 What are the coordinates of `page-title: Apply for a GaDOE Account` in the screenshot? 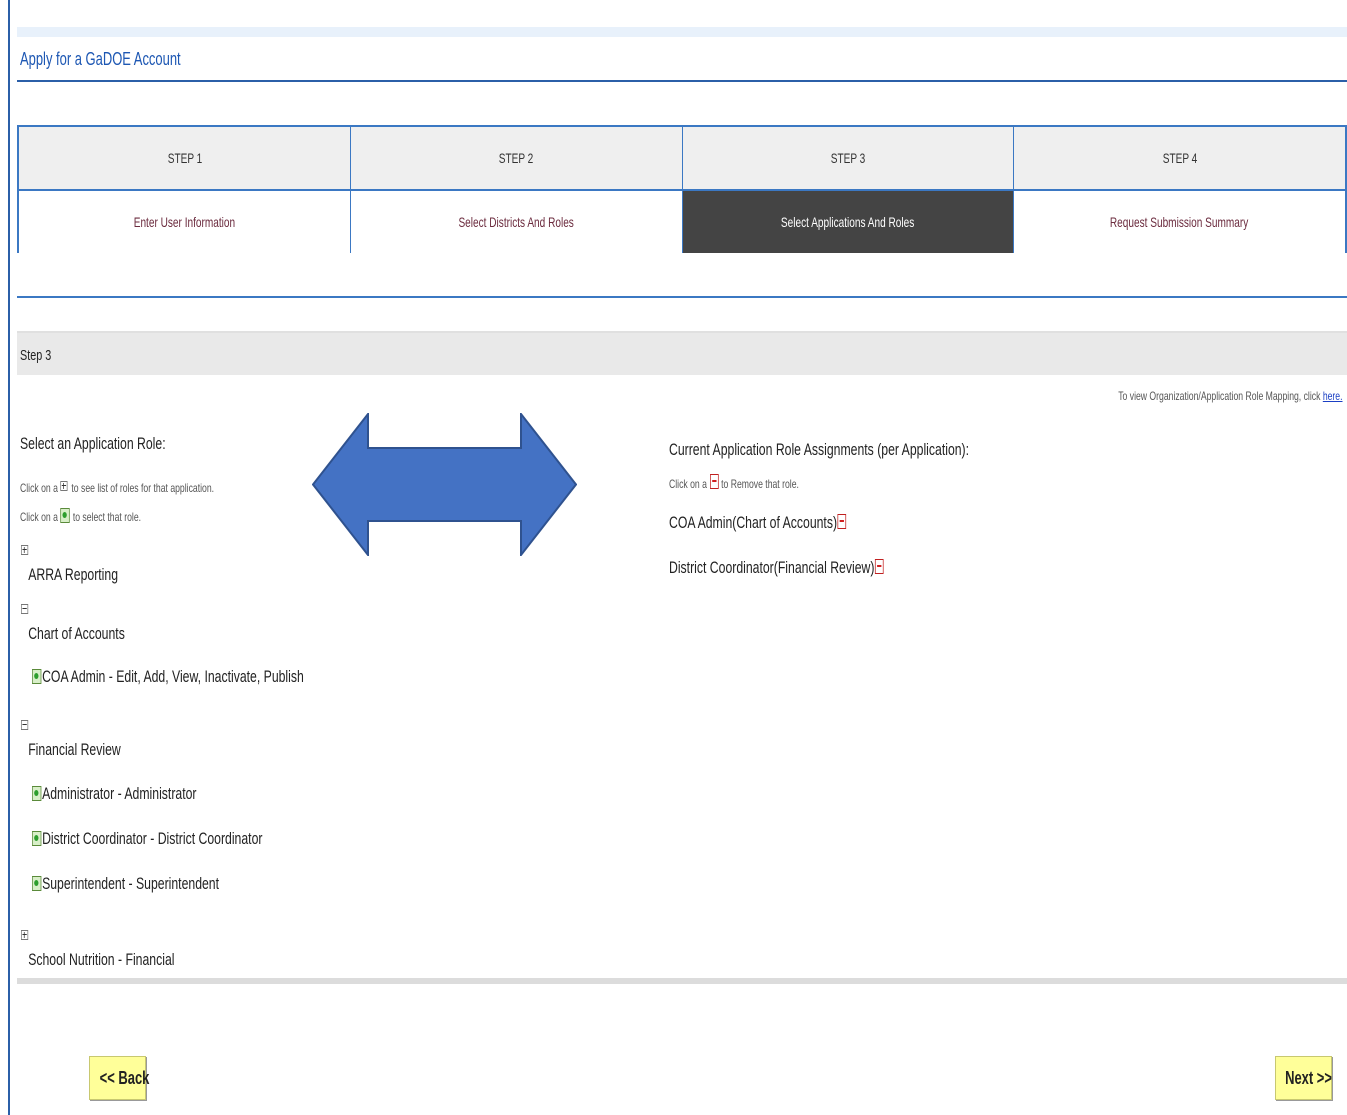 It's located at (100, 59).